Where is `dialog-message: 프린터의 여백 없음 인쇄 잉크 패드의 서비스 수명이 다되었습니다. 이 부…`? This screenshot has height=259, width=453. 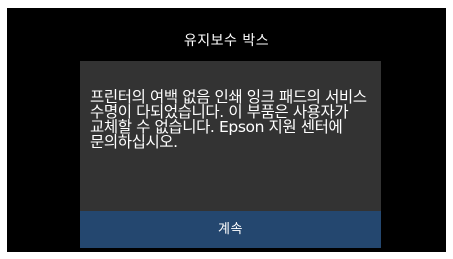 dialog-message: 프린터의 여백 없음 인쇄 잉크 패드의 서비스 수명이 다되었습니다. 이 부… is located at coordinates (228, 119).